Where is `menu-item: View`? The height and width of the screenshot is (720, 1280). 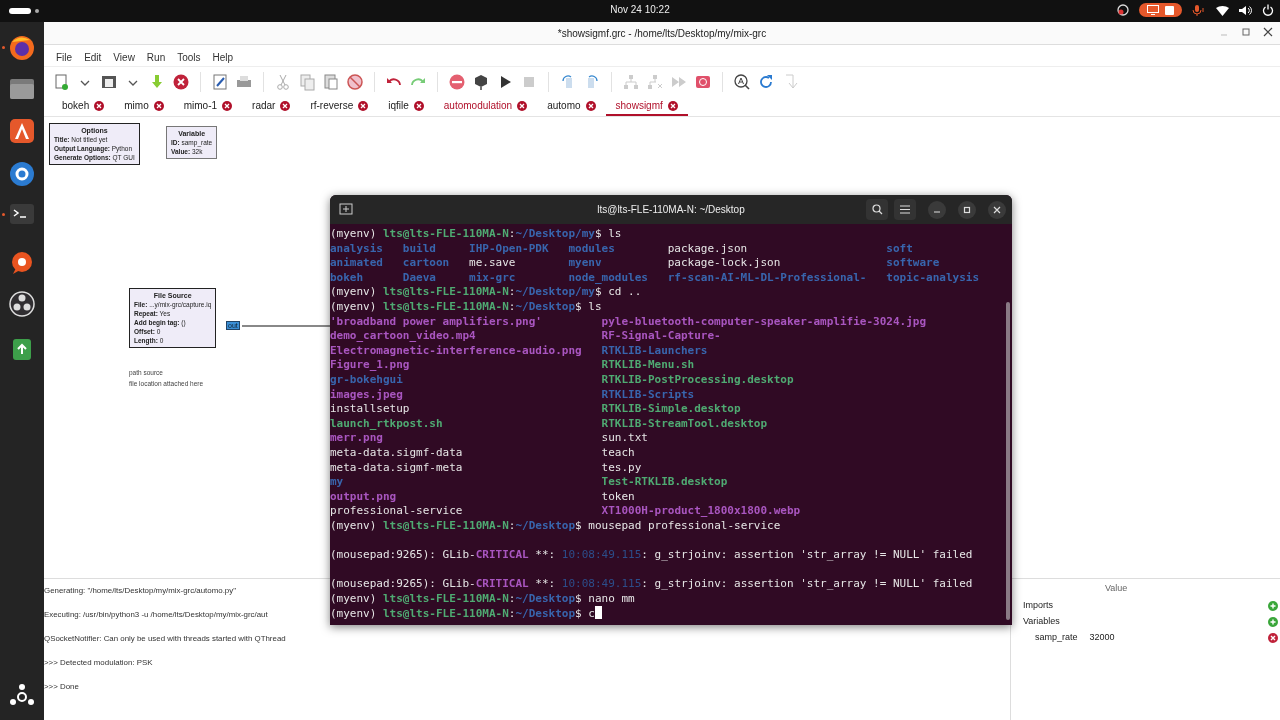 menu-item: View is located at coordinates (124, 57).